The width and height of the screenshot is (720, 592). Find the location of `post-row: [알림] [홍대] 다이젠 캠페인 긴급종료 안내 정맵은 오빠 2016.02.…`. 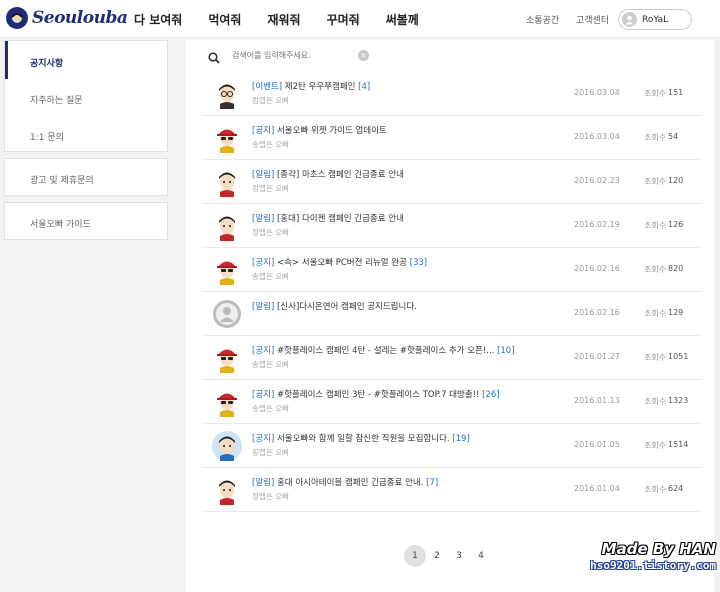

post-row: [알림] [홍대] 다이젠 캠페인 긴급종료 안내 정맵은 오빠 2016.02.… is located at coordinates (452, 226).